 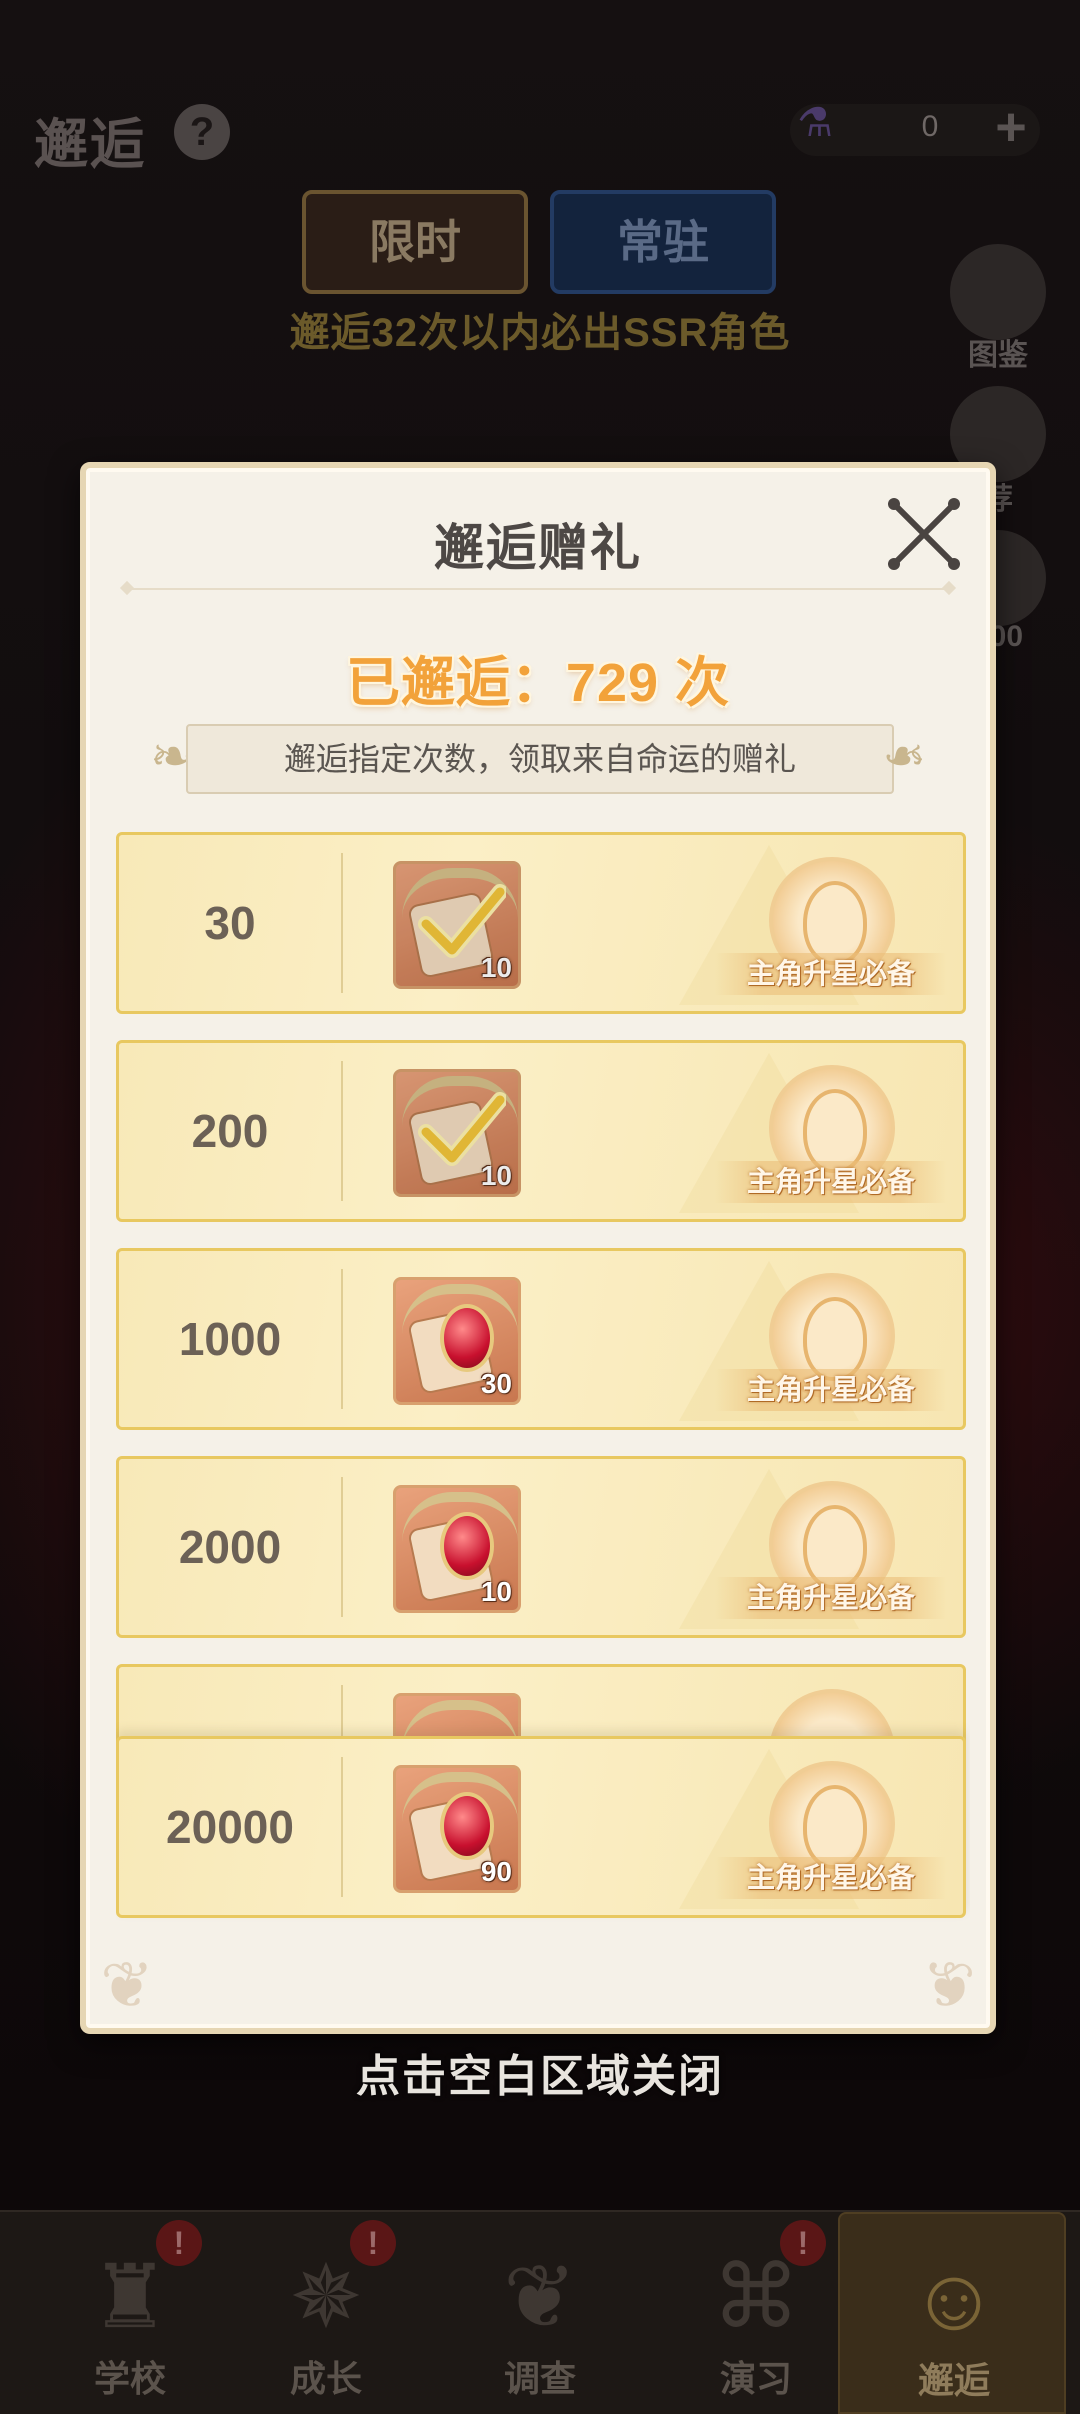 I want to click on nav-label: 演习, so click(x=755, y=2378).